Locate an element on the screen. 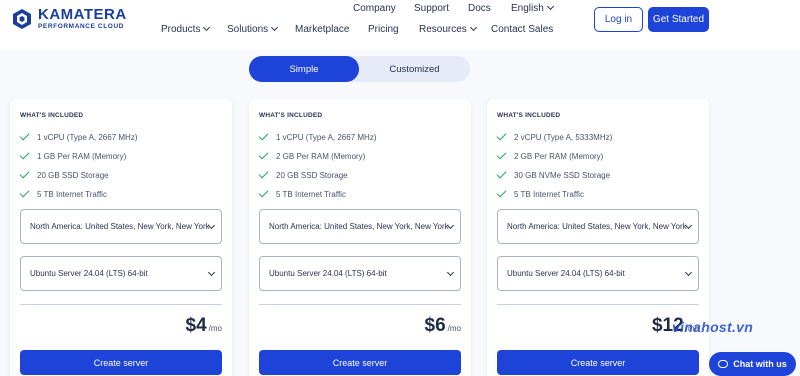  login-button: Log in is located at coordinates (618, 19).